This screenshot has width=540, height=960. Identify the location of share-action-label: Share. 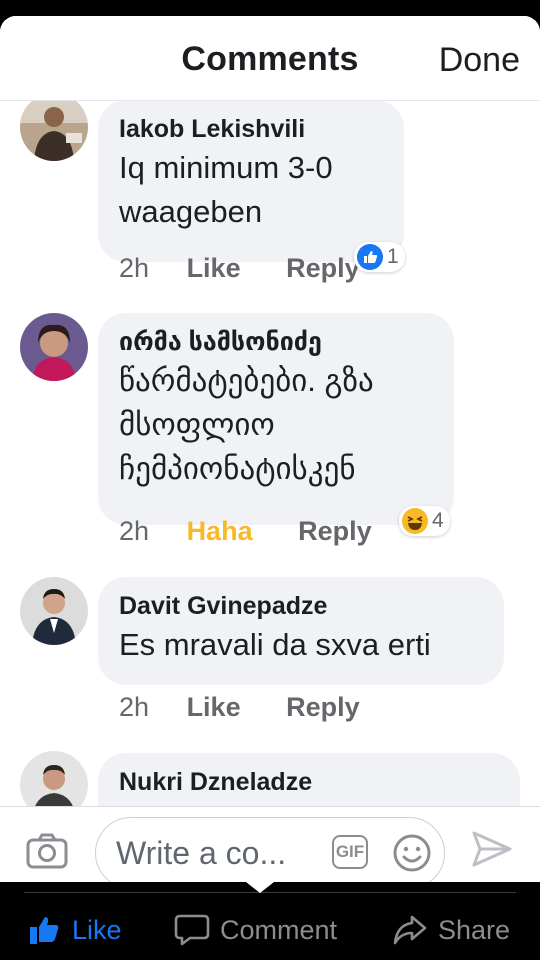
(474, 929).